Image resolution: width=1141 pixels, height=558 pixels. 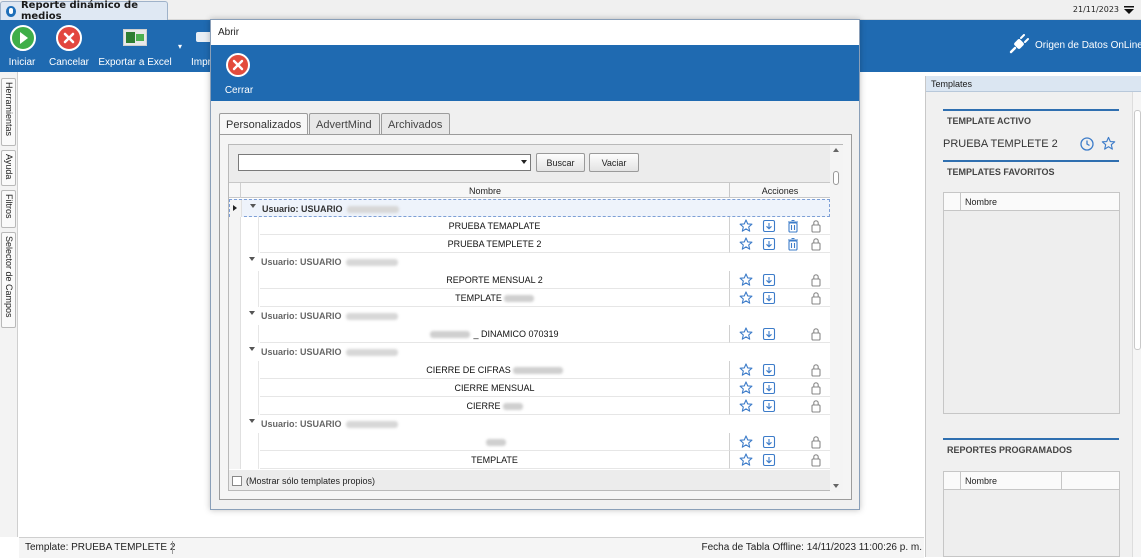 What do you see at coordinates (263, 124) in the screenshot?
I see `tab-personalizados: Personalizados` at bounding box center [263, 124].